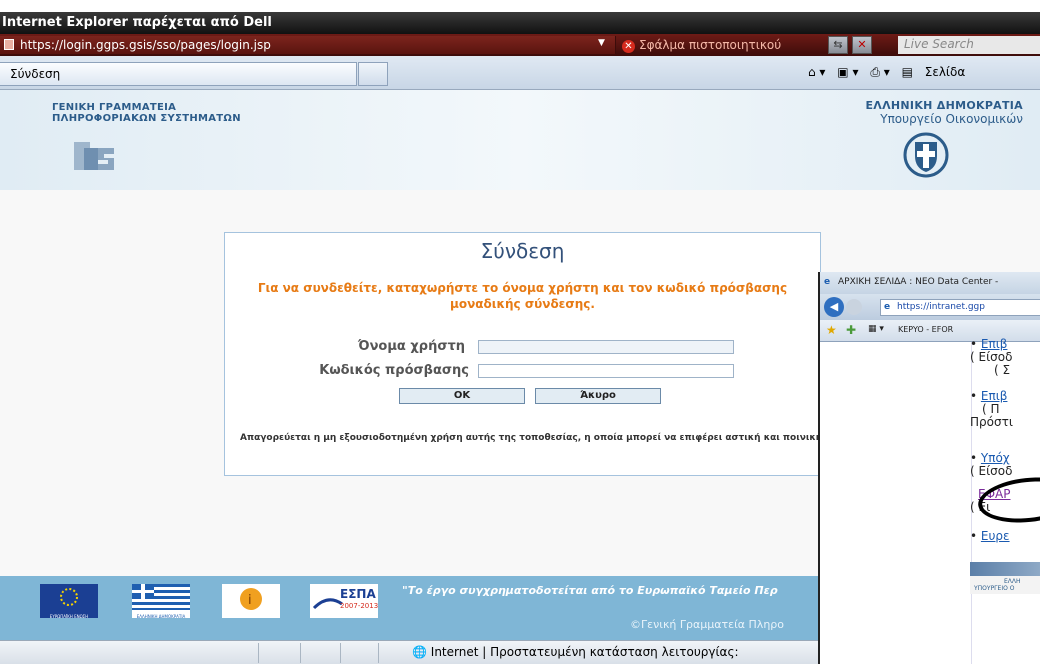 The height and width of the screenshot is (664, 1040). What do you see at coordinates (854, 307) in the screenshot?
I see `forward-button` at bounding box center [854, 307].